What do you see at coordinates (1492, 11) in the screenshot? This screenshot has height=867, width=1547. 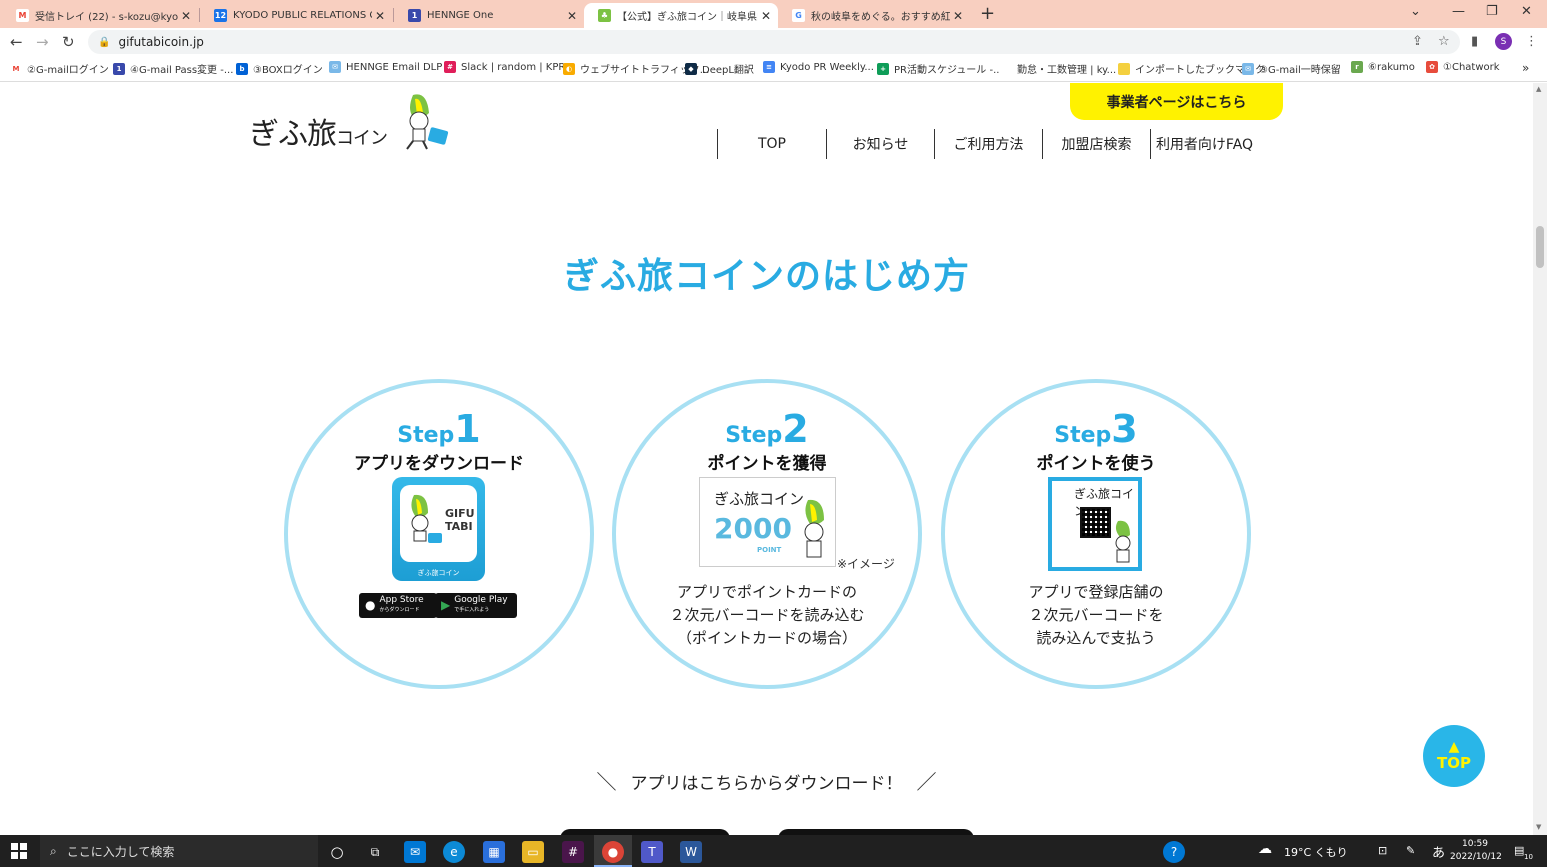 I see `restore-icon: ❐` at bounding box center [1492, 11].